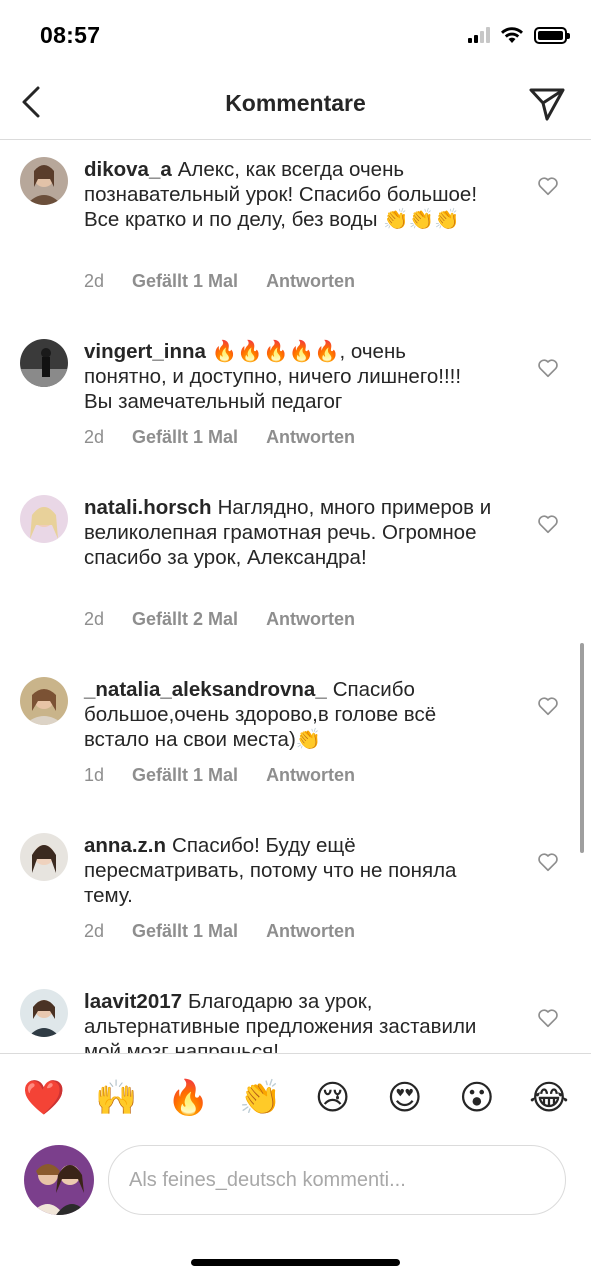 The width and height of the screenshot is (591, 1280). Describe the element at coordinates (128, 169) in the screenshot. I see `comment-username: dikova_a` at that location.